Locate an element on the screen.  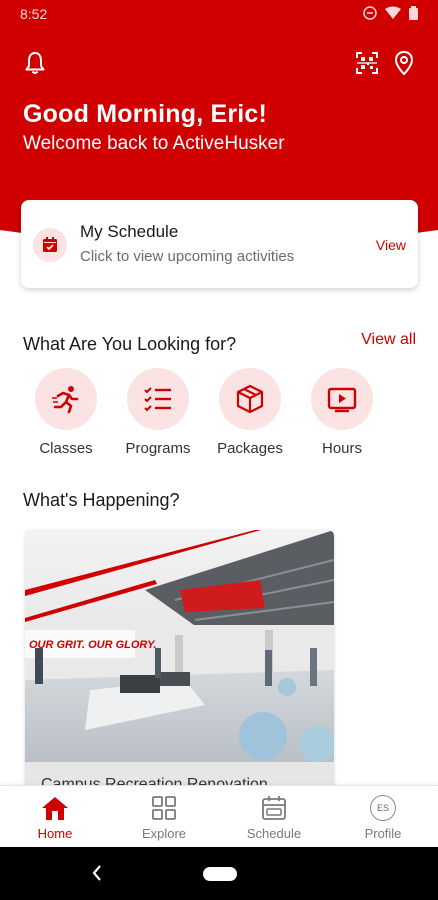
back-chevron-icon is located at coordinates (97, 873).